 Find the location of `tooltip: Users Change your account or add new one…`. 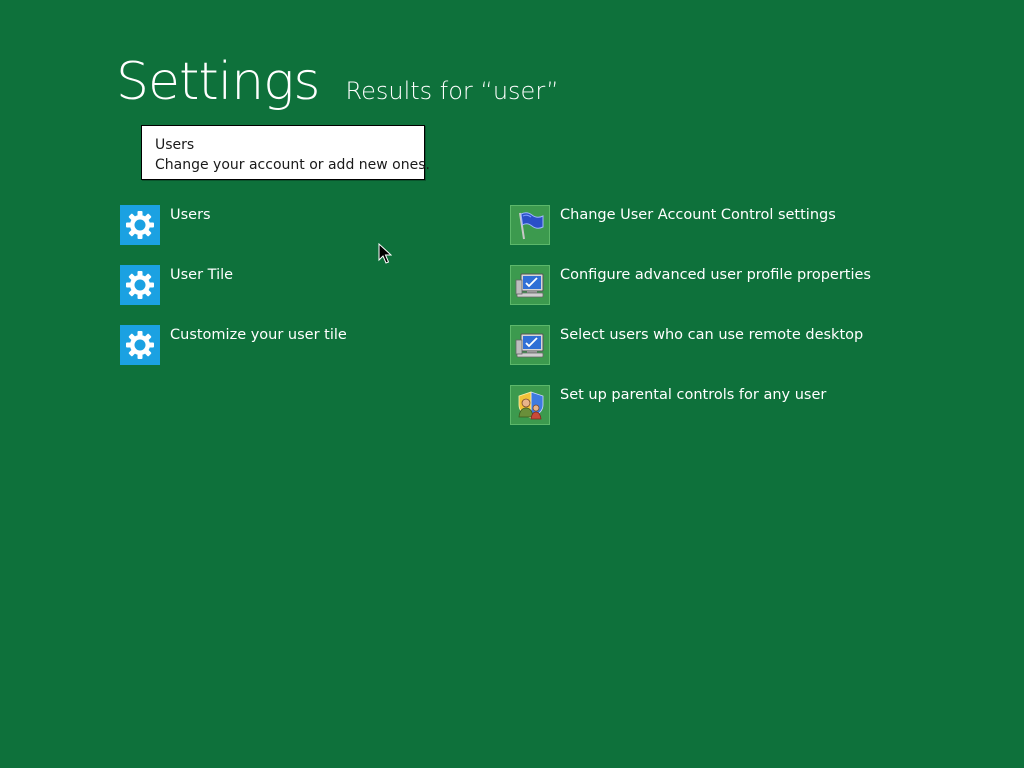

tooltip: Users Change your account or add new one… is located at coordinates (285, 152).